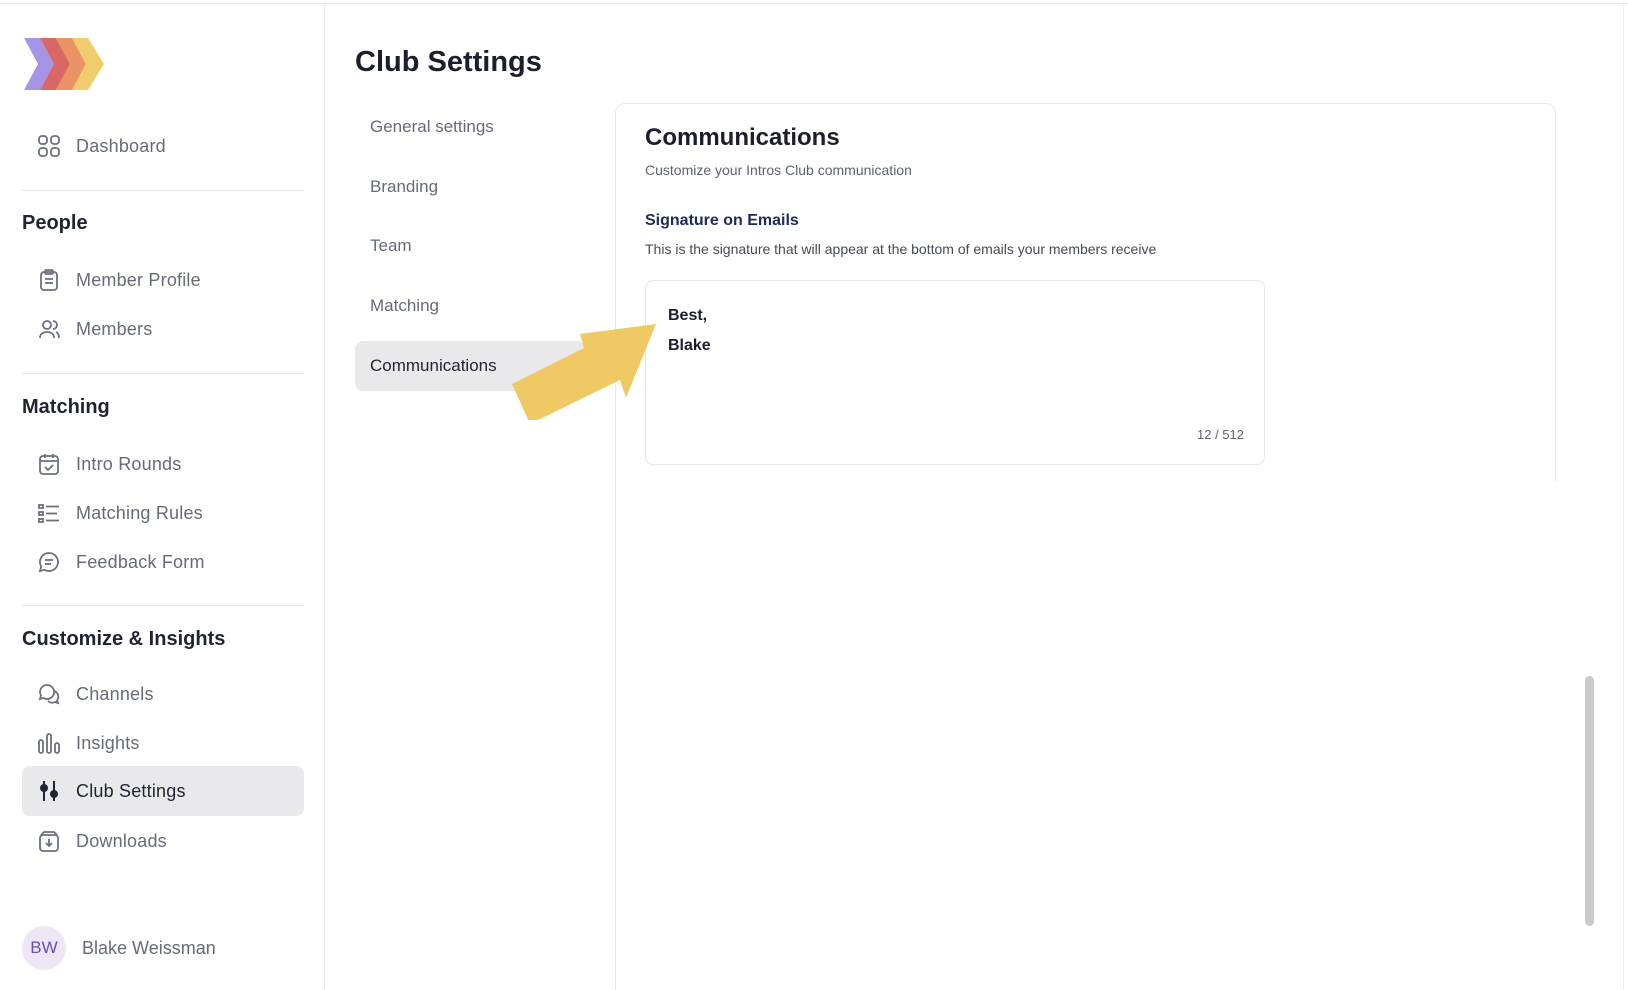 The image size is (1628, 990). I want to click on section-title-customize: Customize & Insights, so click(124, 639).